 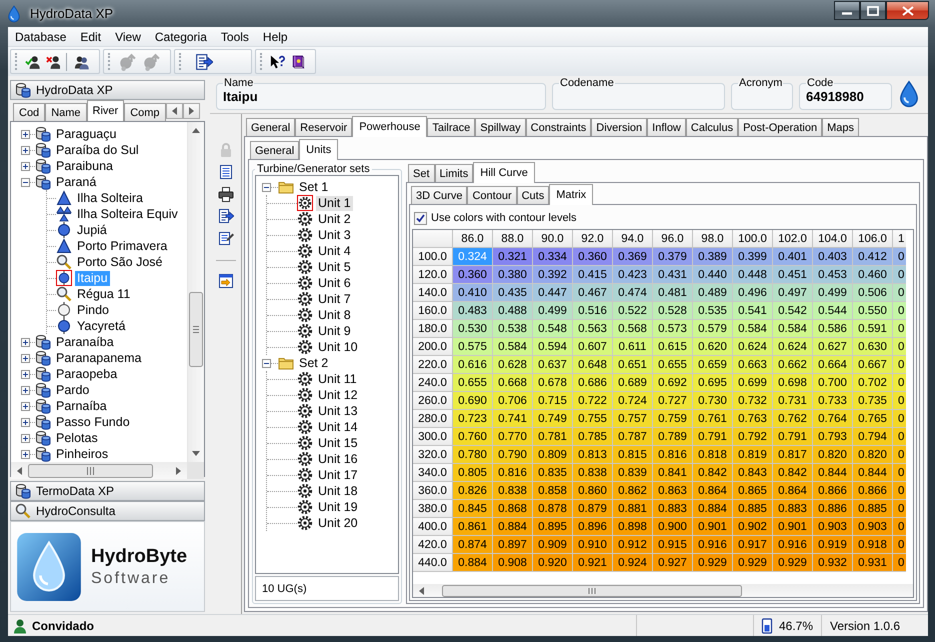 What do you see at coordinates (593, 293) in the screenshot?
I see `matrix-cell: 0.467` at bounding box center [593, 293].